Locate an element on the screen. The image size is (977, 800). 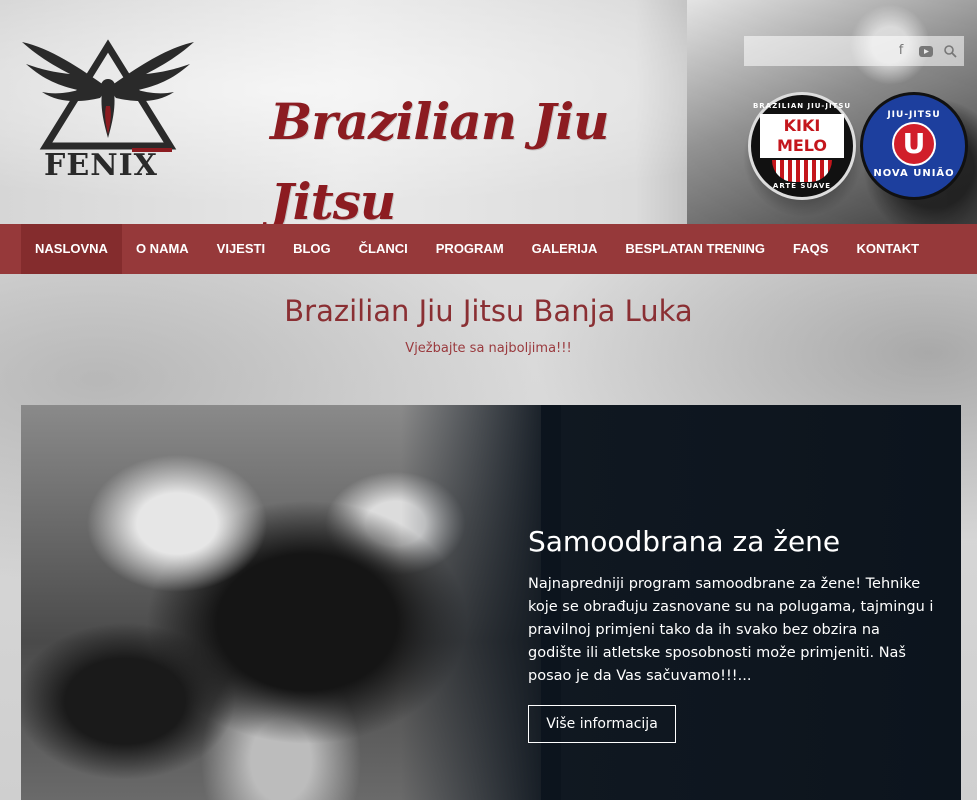
nav-item-faqs: FAQS is located at coordinates (810, 249).